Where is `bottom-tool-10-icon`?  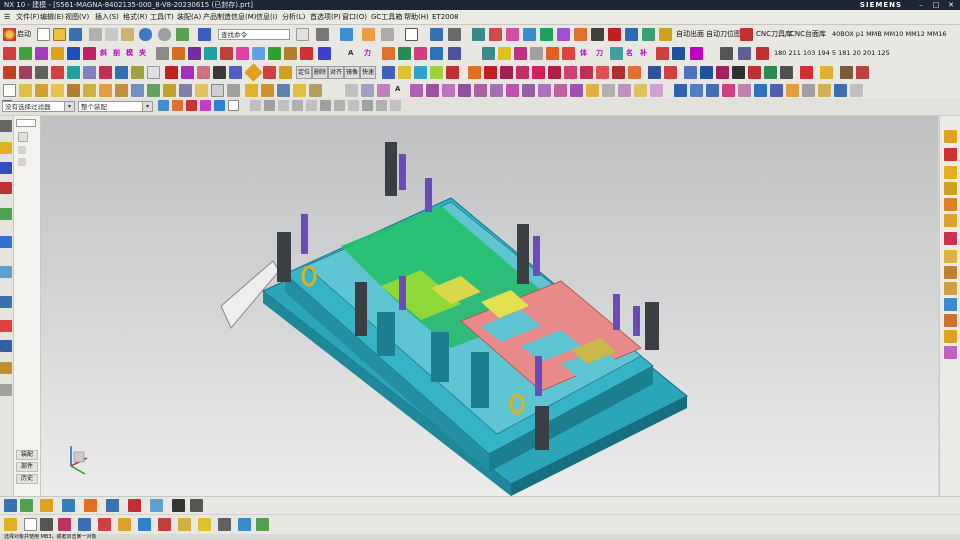
bottom-tool-10-icon is located at coordinates (196, 505).